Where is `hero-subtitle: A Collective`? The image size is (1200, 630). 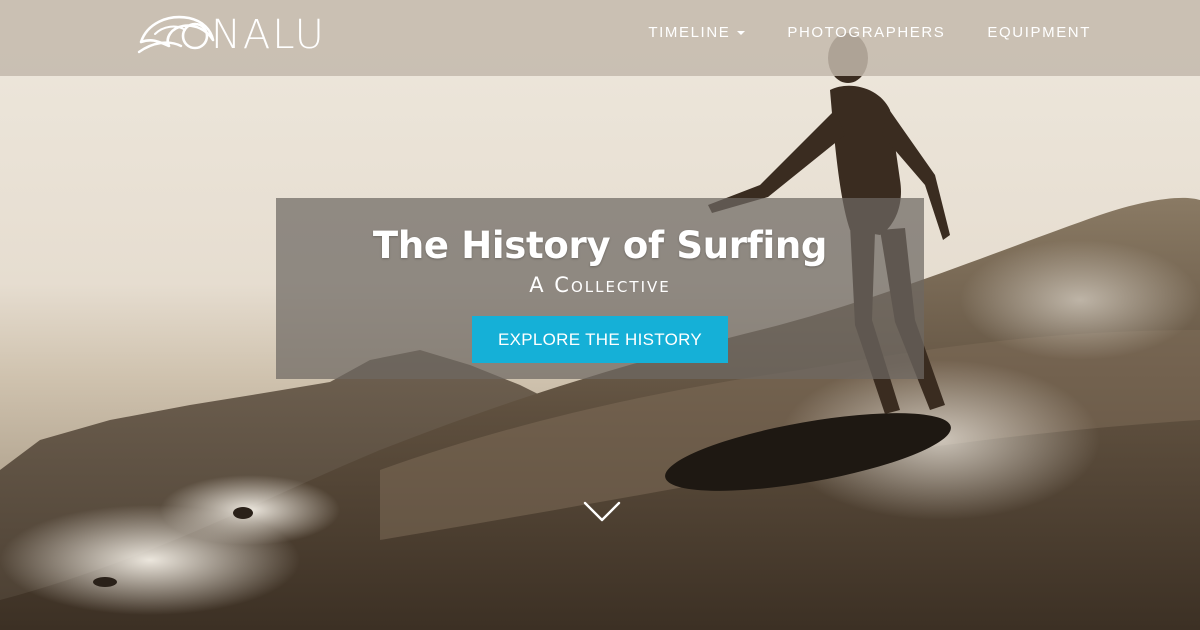
hero-subtitle: A Collective is located at coordinates (600, 285).